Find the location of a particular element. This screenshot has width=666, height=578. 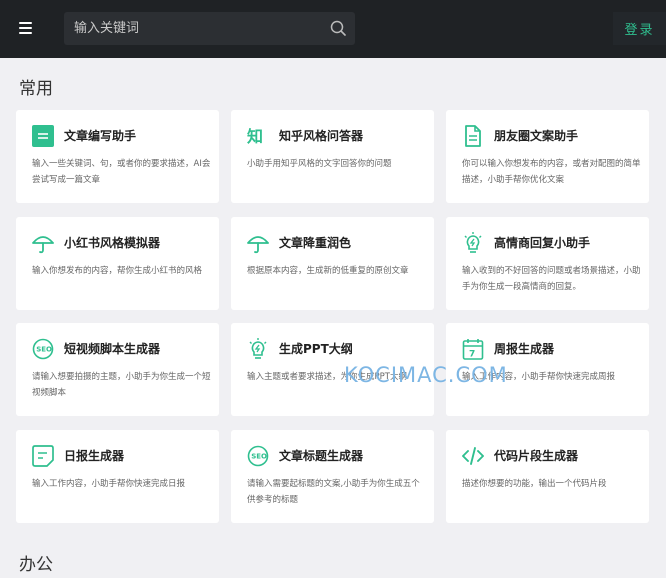

card-title: 知乎风格问答器 is located at coordinates (321, 136).